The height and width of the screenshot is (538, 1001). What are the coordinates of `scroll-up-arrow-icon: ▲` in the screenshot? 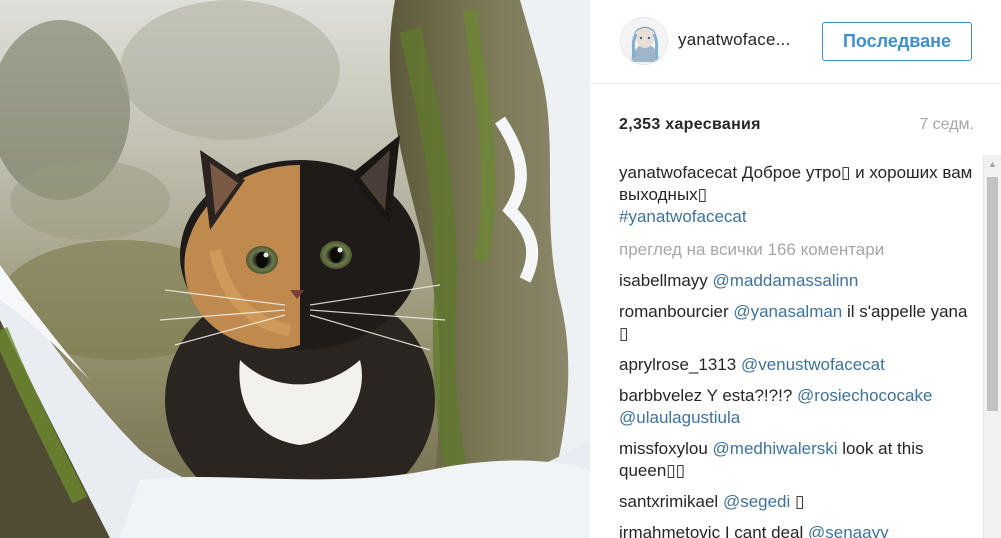 It's located at (992, 164).